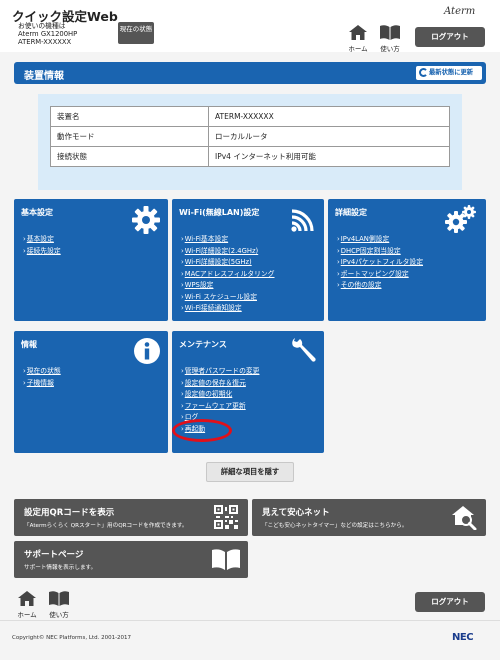 The height and width of the screenshot is (660, 500). Describe the element at coordinates (220, 395) in the screenshot. I see `link-factory-reset: 設定値の初期化` at that location.